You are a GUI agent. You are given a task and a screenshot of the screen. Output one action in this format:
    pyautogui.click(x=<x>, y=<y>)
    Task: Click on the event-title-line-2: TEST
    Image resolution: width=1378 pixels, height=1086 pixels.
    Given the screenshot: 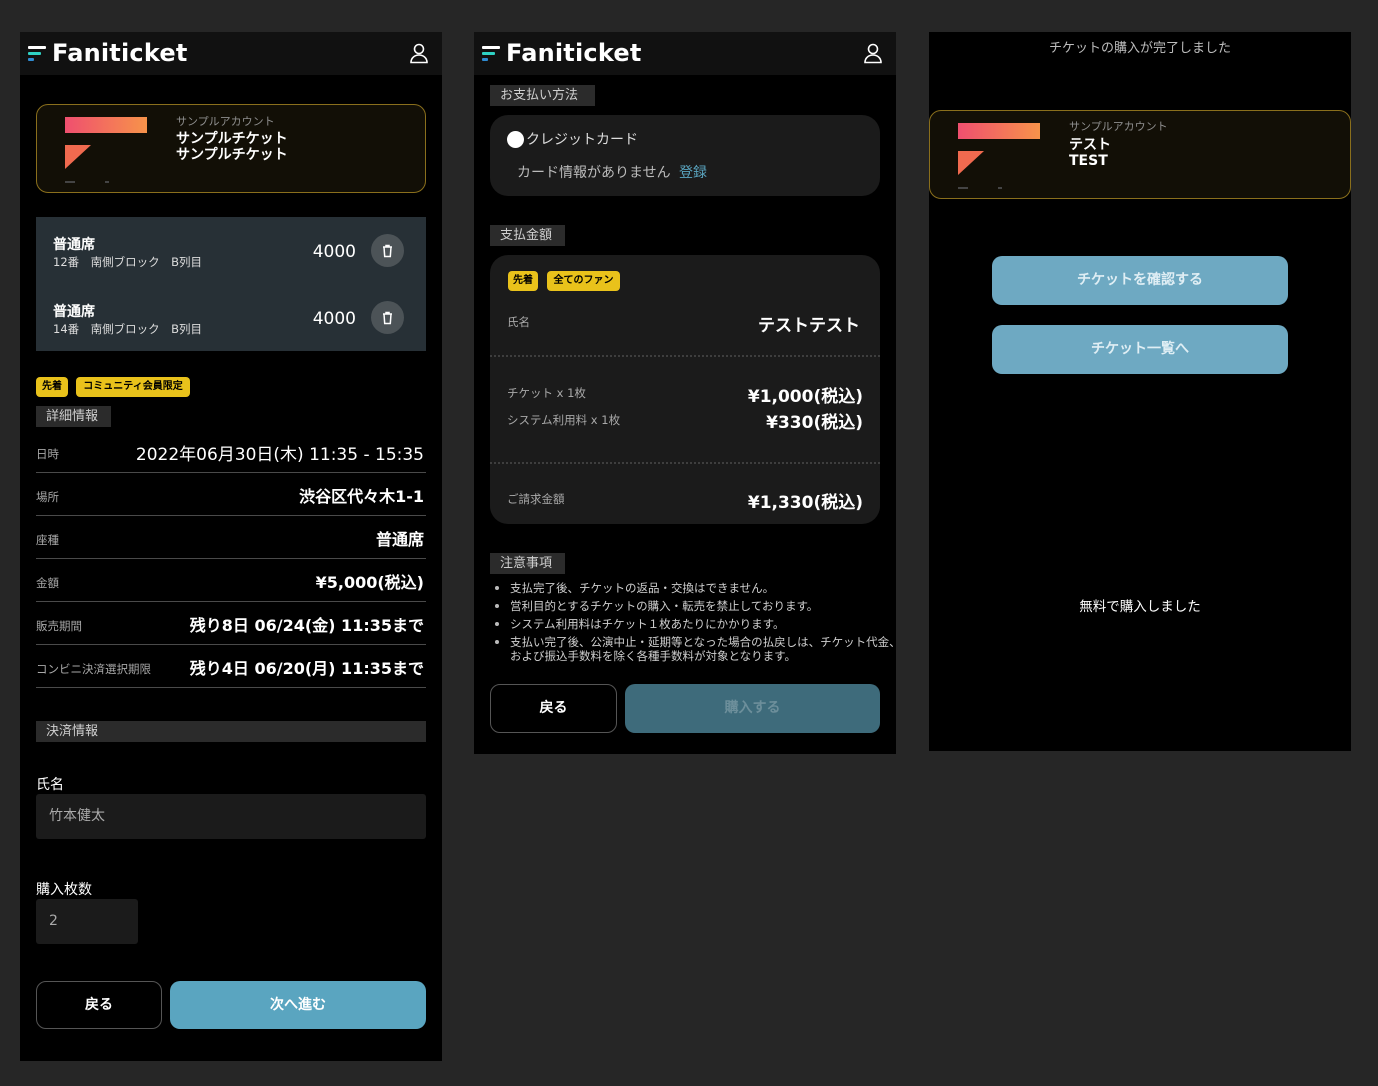 What is the action you would take?
    pyautogui.click(x=1088, y=161)
    